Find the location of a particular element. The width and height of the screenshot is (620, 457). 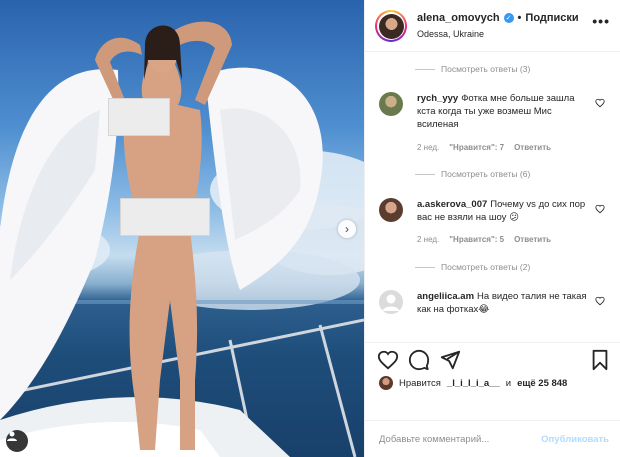

likes-others-link: ещё 25 848 is located at coordinates (542, 383).